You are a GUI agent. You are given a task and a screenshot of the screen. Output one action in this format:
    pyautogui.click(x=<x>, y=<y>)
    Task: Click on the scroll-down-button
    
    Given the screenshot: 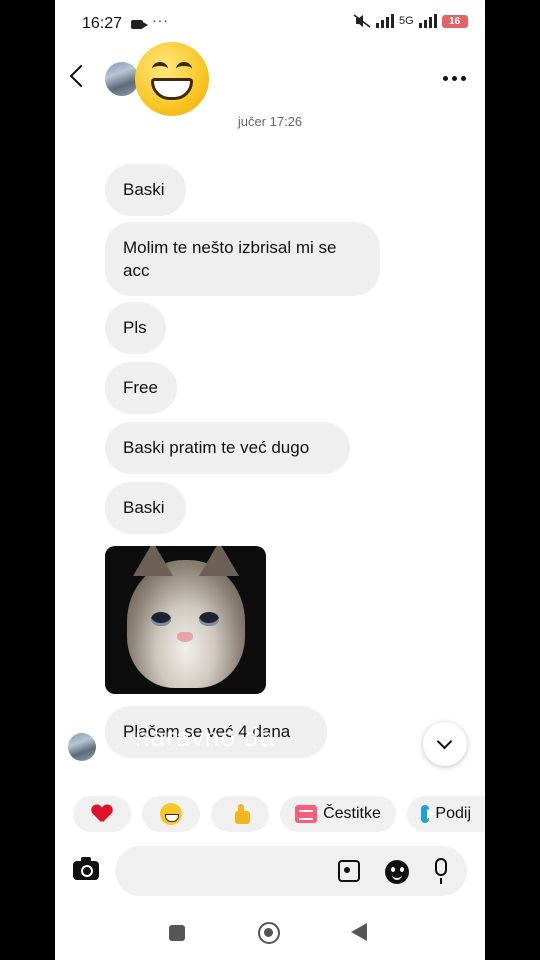 What is the action you would take?
    pyautogui.click(x=445, y=744)
    